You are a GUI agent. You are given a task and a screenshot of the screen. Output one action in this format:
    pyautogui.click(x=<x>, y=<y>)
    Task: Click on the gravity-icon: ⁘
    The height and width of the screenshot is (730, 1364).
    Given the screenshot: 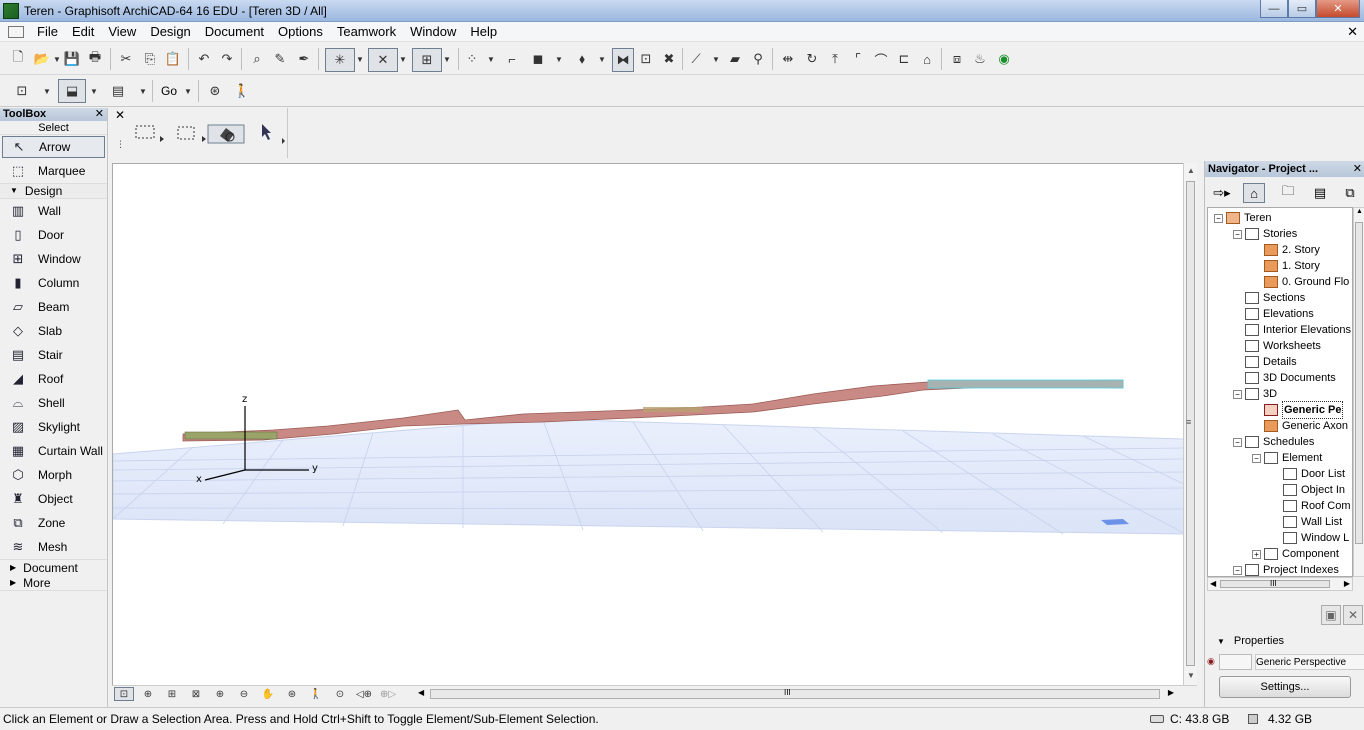 What is the action you would take?
    pyautogui.click(x=472, y=59)
    